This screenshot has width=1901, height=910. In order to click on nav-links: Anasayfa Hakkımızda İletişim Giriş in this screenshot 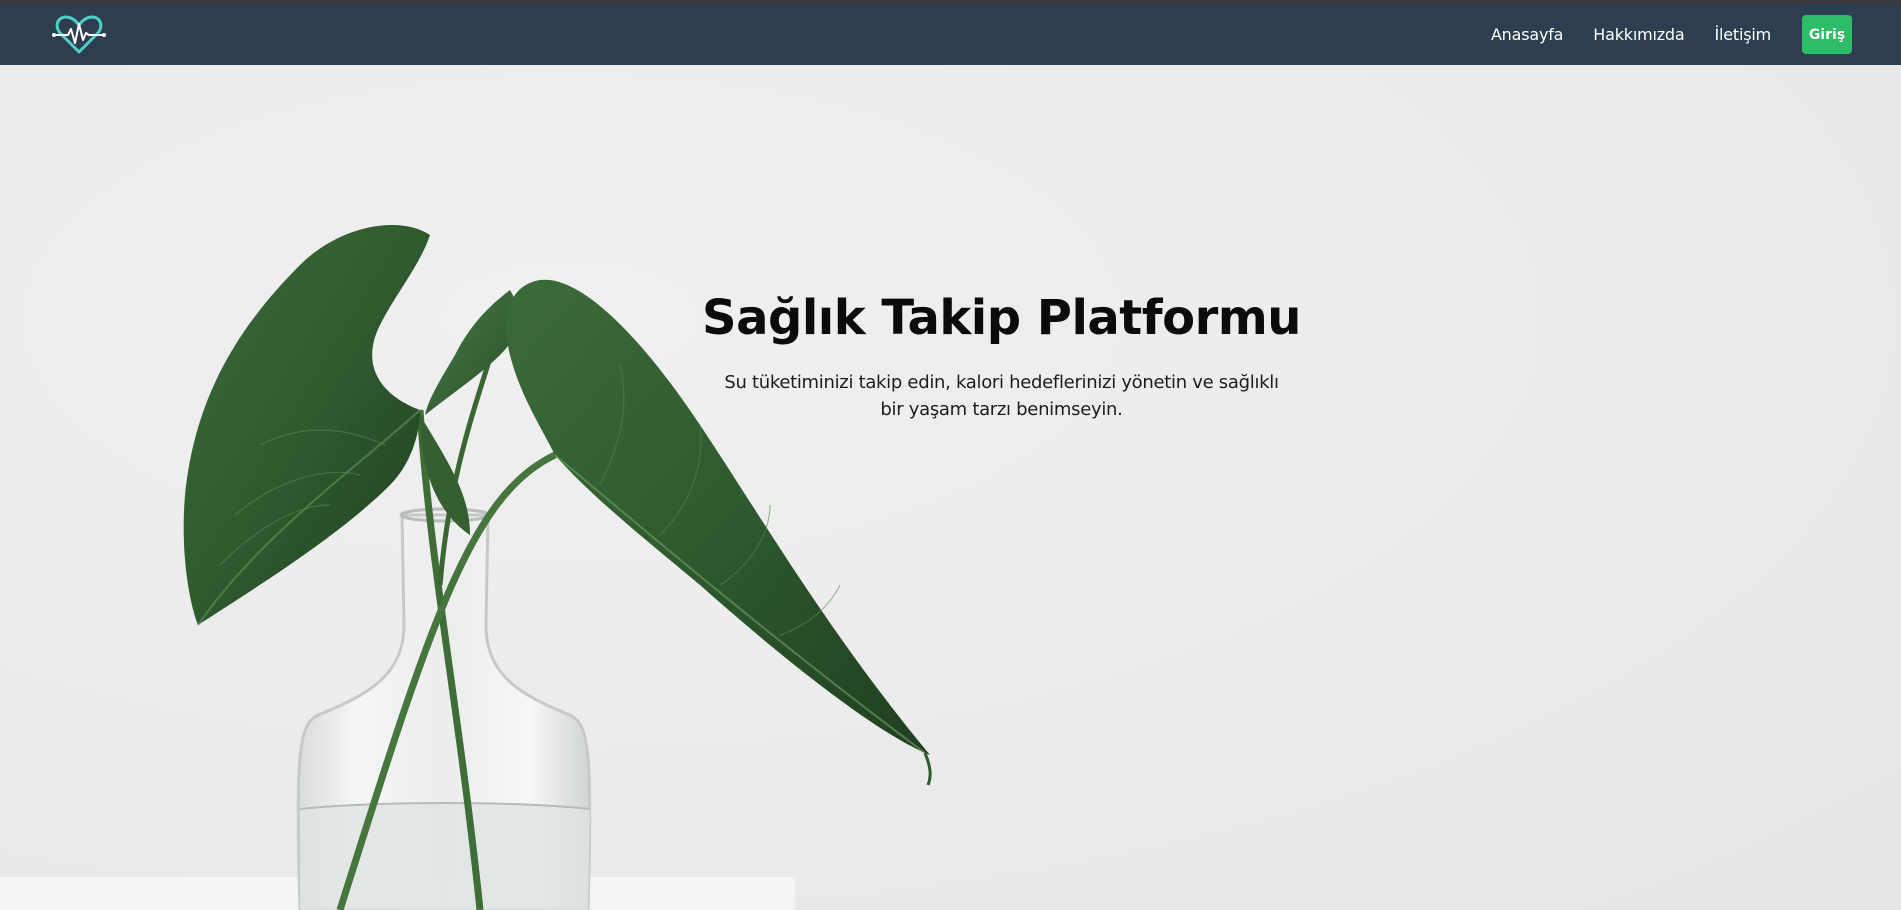, I will do `click(1671, 34)`.